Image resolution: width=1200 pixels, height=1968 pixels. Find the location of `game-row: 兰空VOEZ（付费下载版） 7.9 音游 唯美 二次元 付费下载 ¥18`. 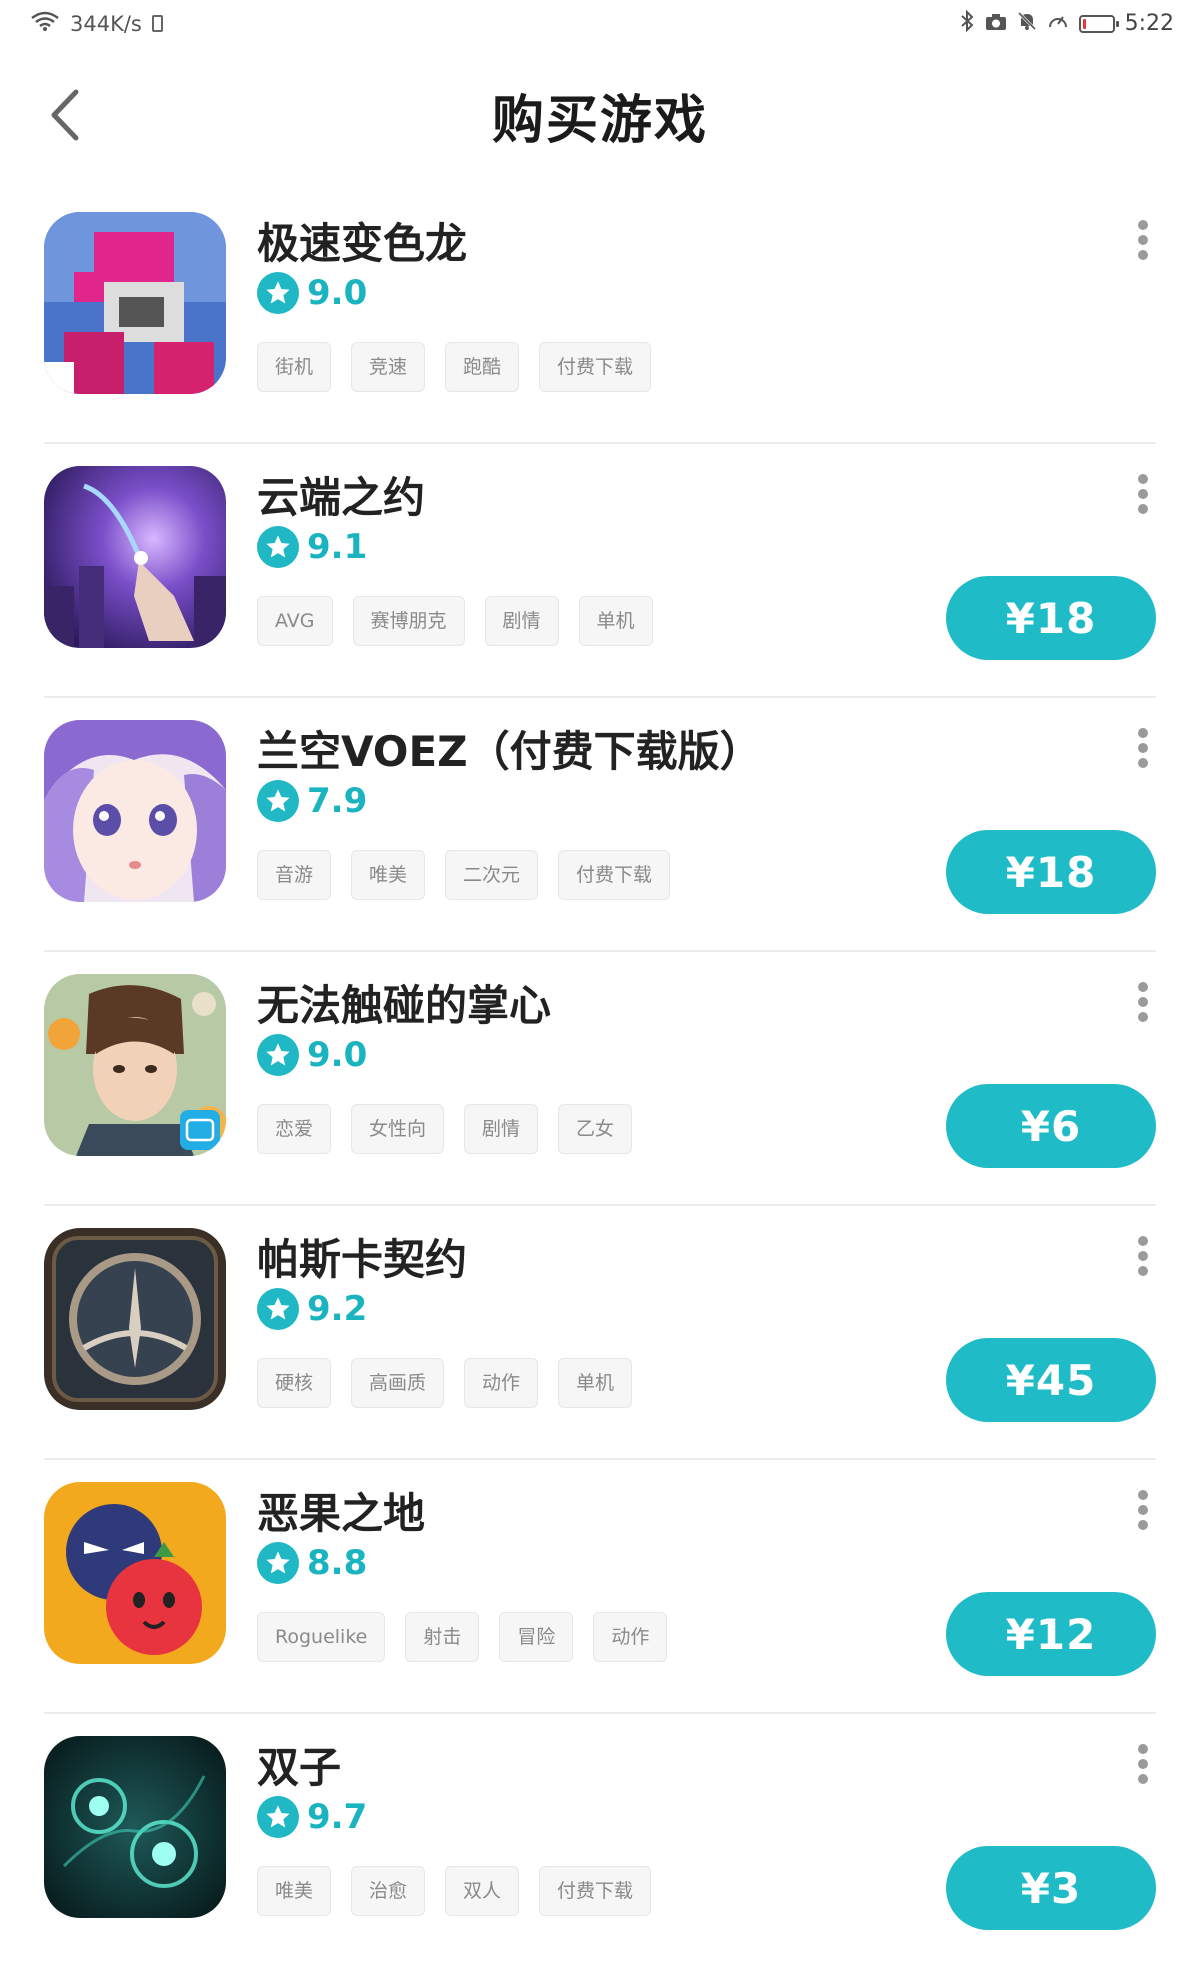

game-row: 兰空VOEZ（付费下载版） 7.9 音游 唯美 二次元 付费下载 ¥18 is located at coordinates (600, 825).